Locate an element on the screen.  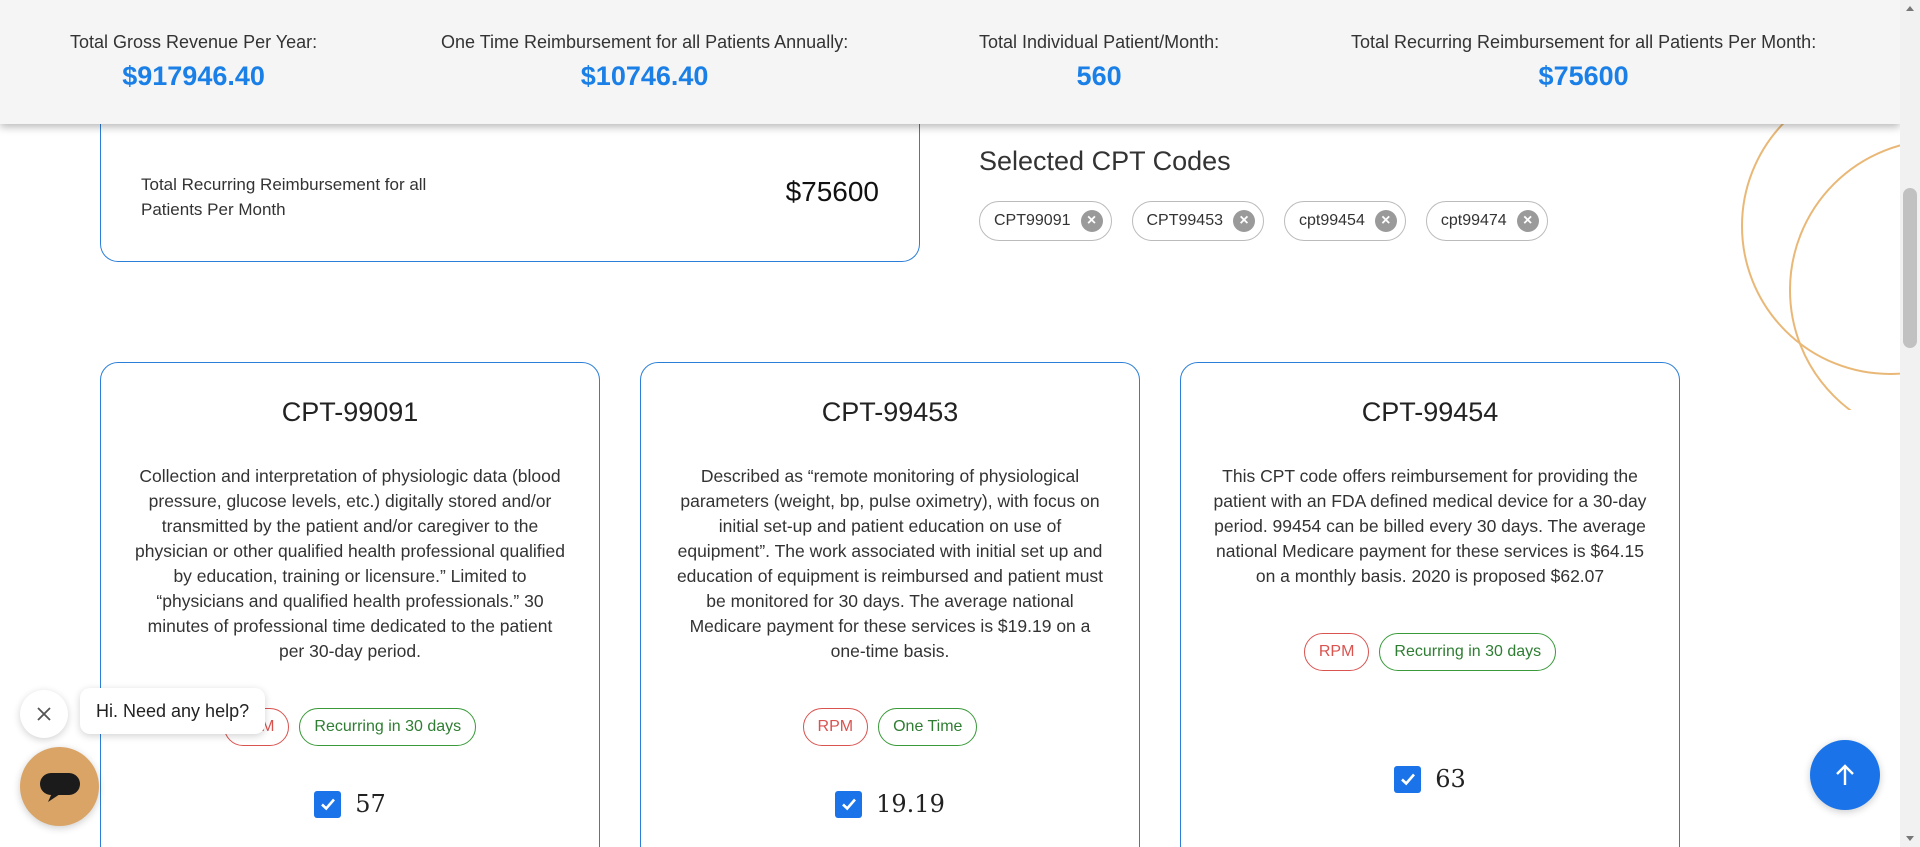
card-amount: 57 is located at coordinates (370, 804).